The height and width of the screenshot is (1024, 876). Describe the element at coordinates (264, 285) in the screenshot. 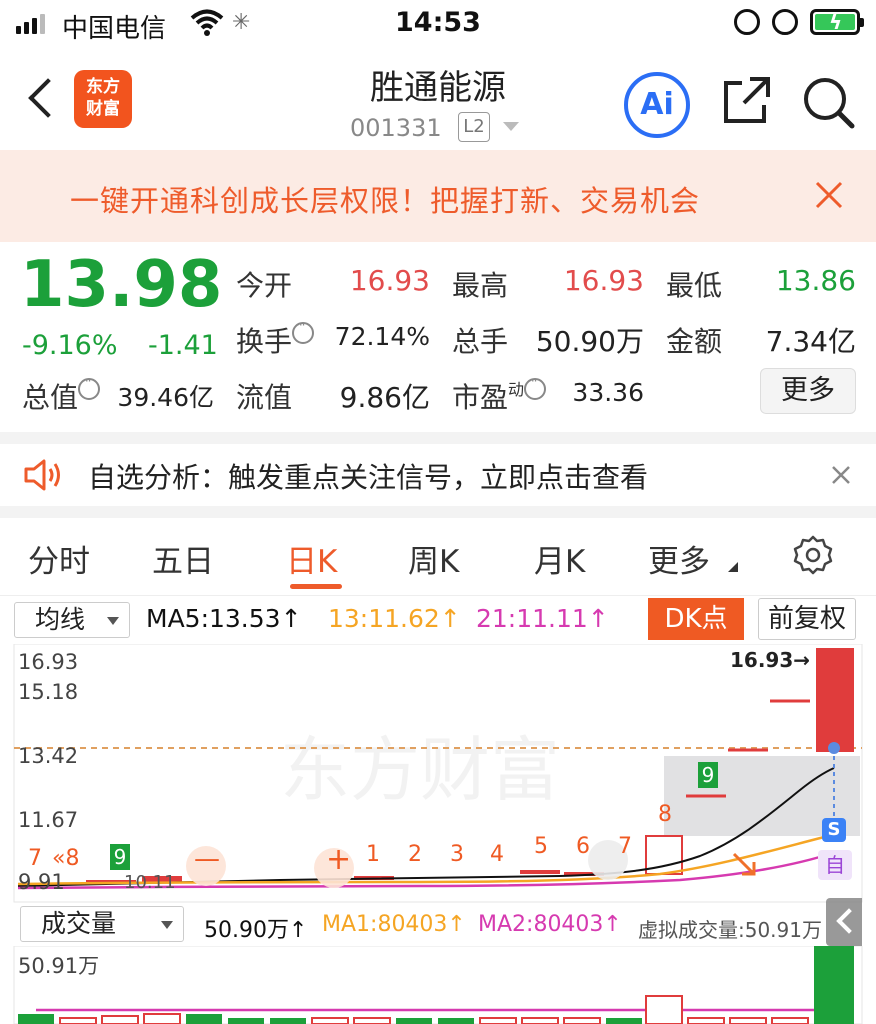

I see `open-label: 今开` at that location.